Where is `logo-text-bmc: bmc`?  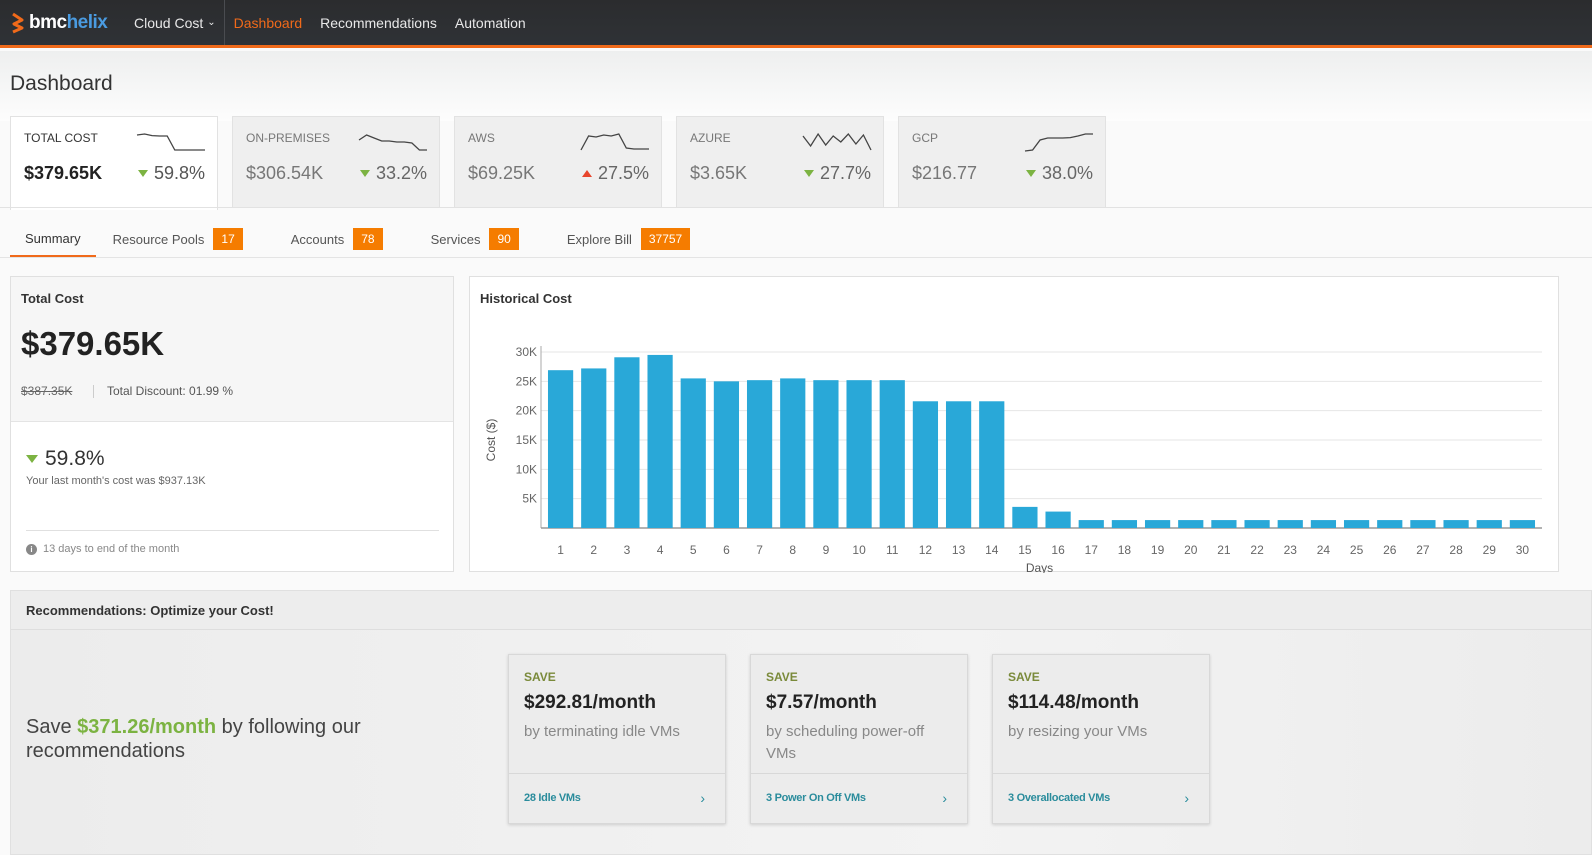
logo-text-bmc: bmc is located at coordinates (48, 22).